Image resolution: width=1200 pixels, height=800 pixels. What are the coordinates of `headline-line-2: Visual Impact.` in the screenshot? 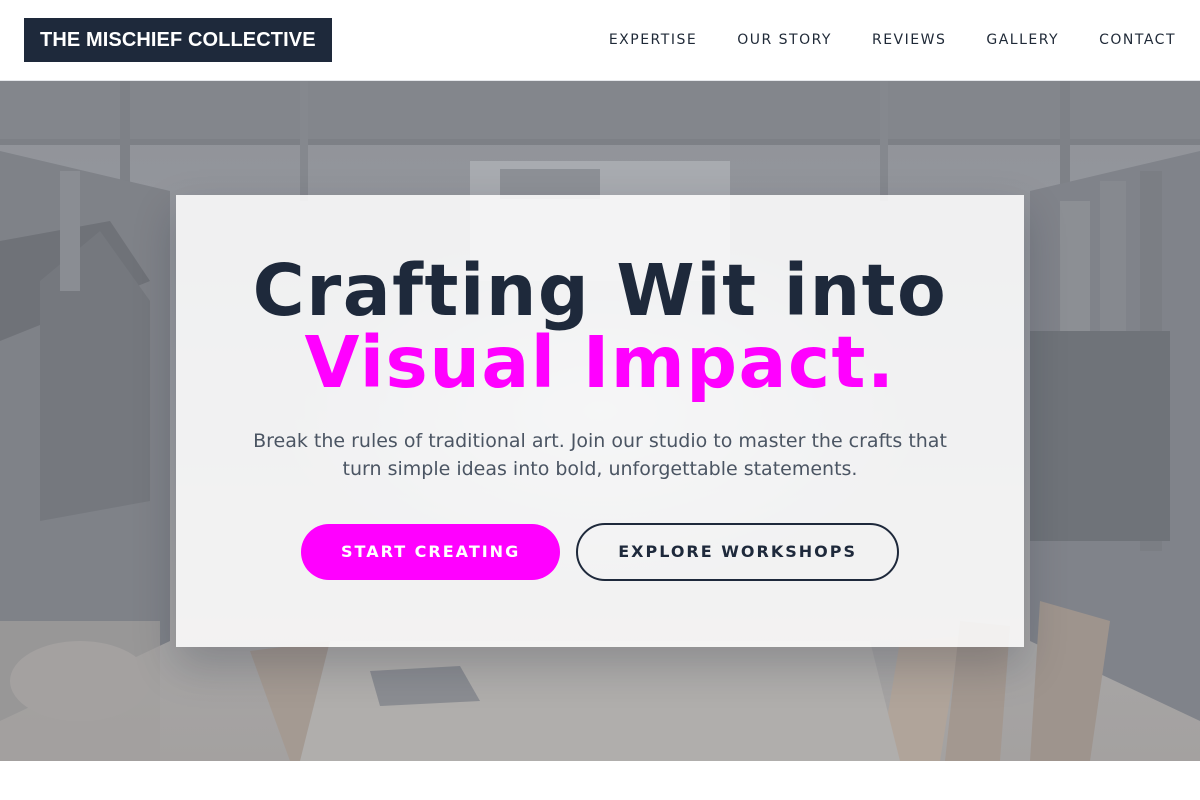 It's located at (600, 362).